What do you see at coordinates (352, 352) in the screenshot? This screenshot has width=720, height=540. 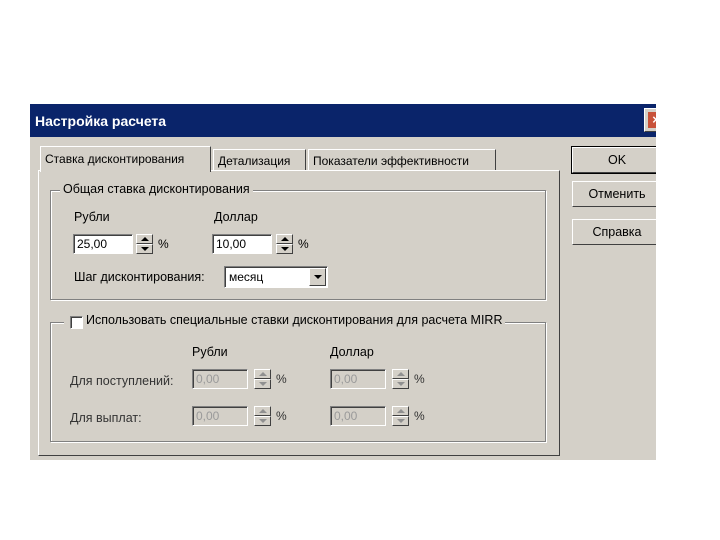 I see `mirr-dollar-label: Доллар` at bounding box center [352, 352].